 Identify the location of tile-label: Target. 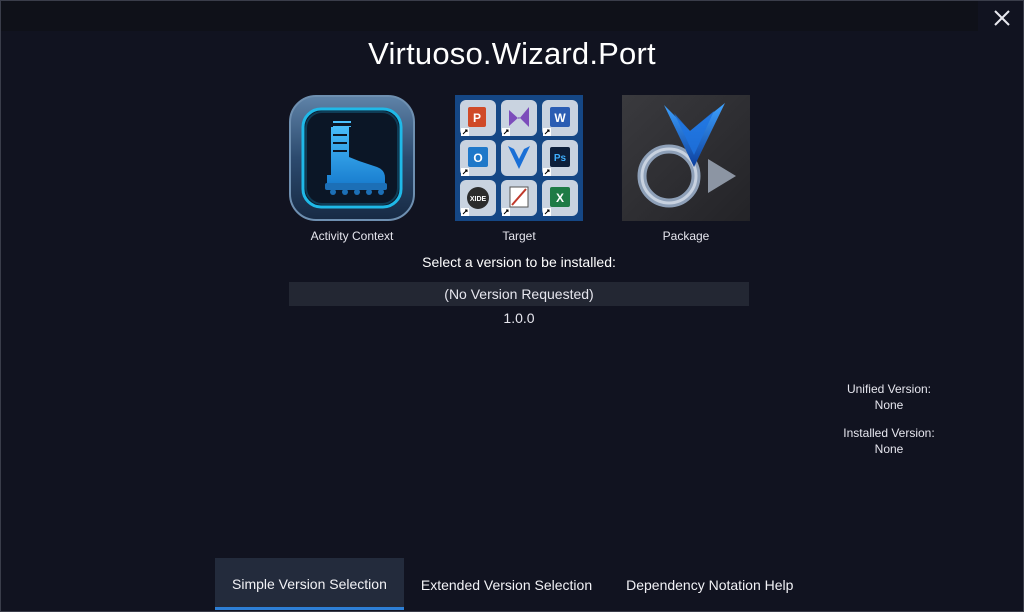
(519, 236).